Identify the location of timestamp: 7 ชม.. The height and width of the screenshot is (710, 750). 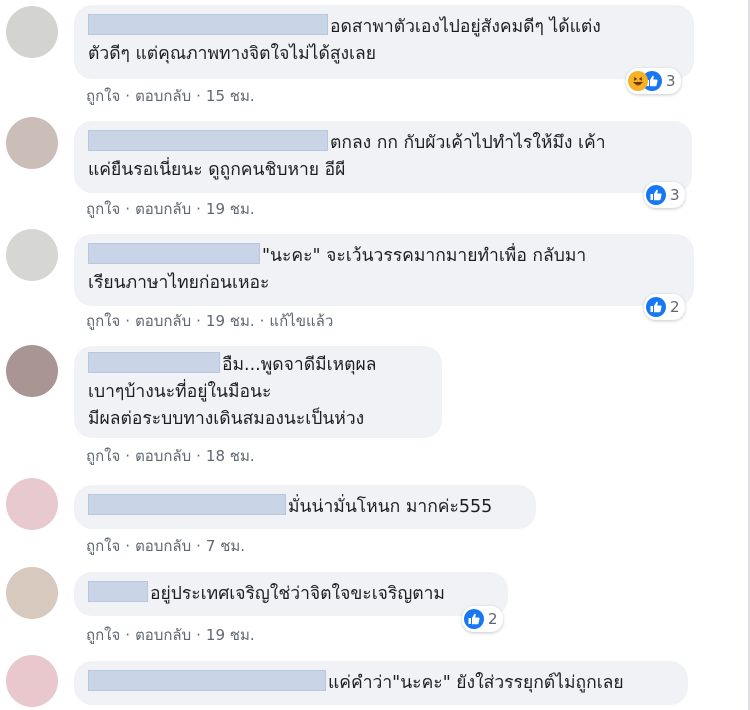
(225, 546).